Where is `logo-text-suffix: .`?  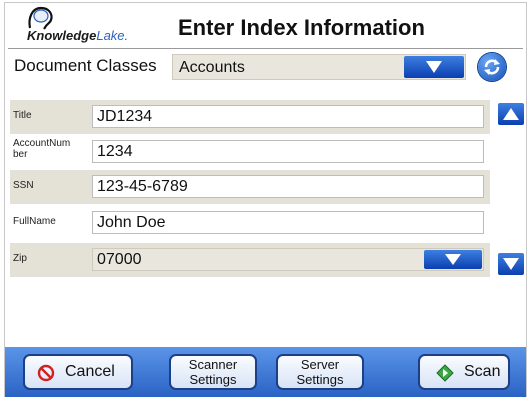 logo-text-suffix: . is located at coordinates (126, 35).